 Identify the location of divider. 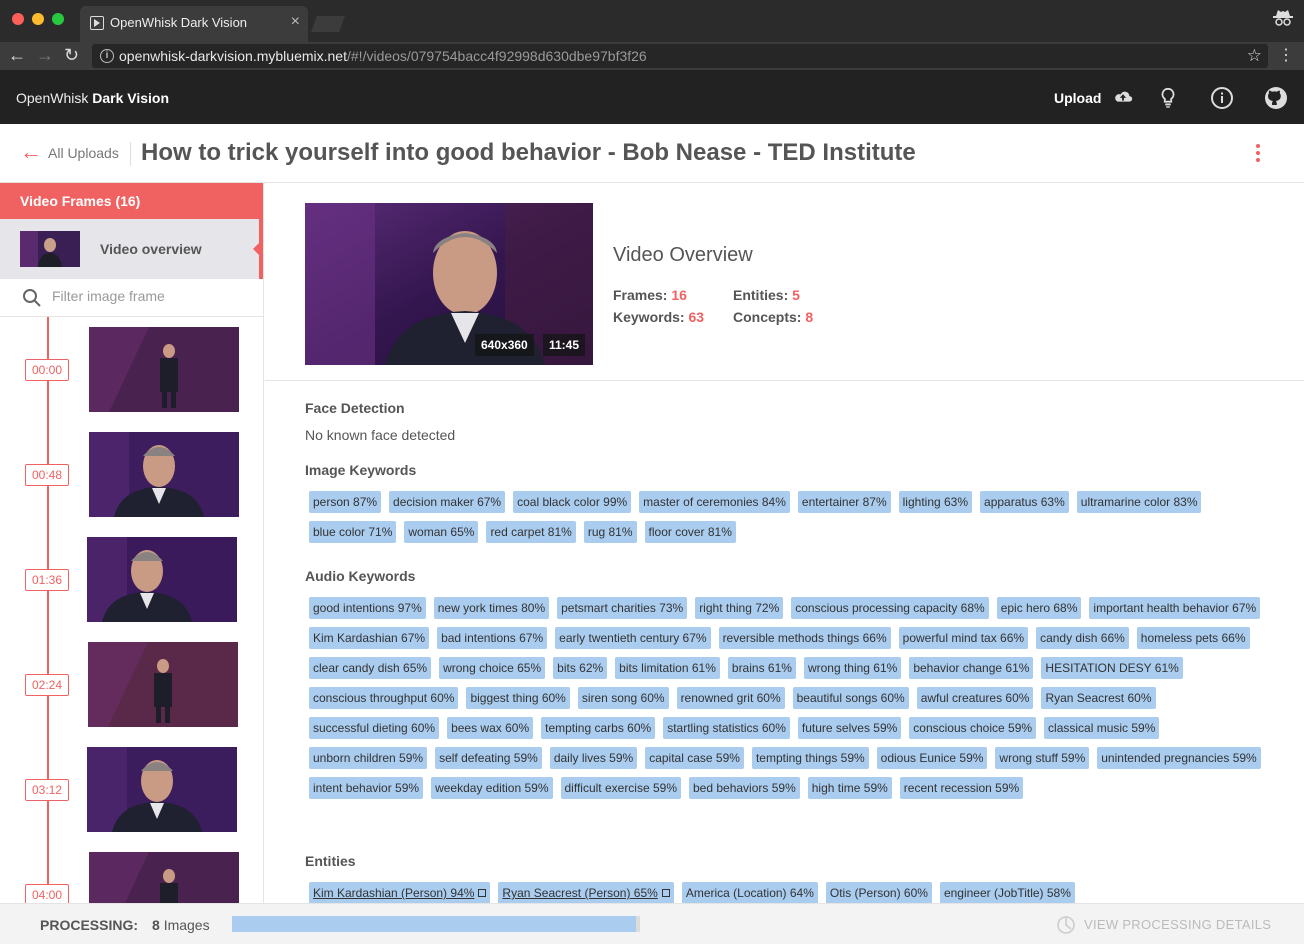
(130, 154).